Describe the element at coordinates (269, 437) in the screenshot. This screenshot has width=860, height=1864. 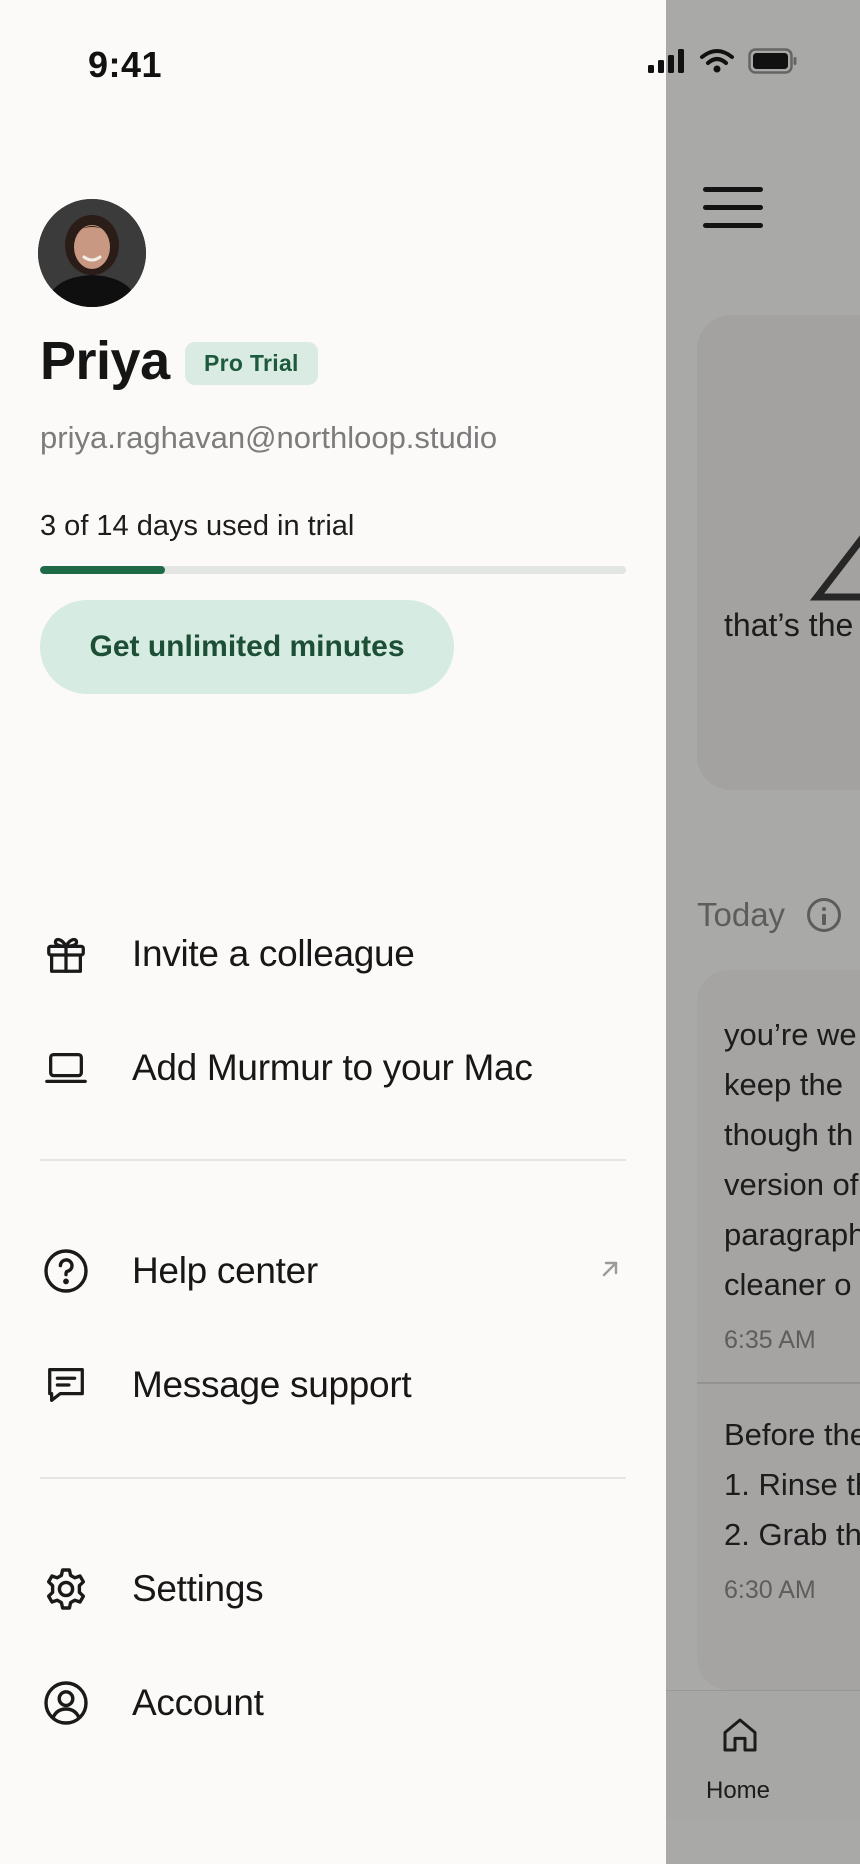
I see `user-email: priya.raghavan@northloop.studio` at that location.